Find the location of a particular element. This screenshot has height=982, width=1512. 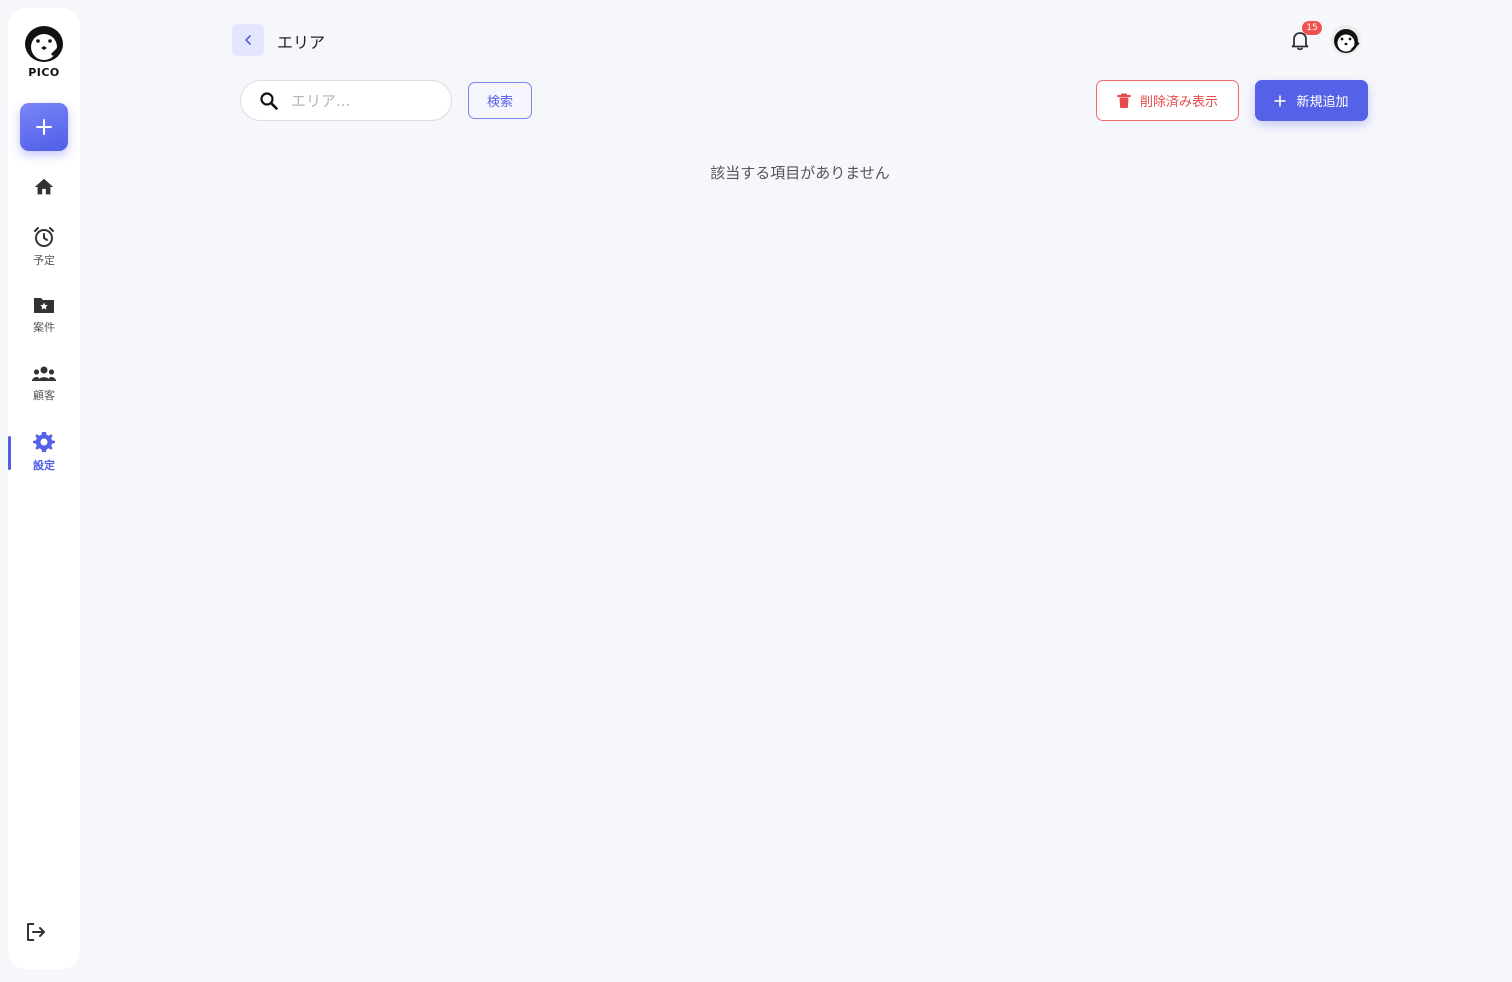

logout-icon is located at coordinates (36, 932).